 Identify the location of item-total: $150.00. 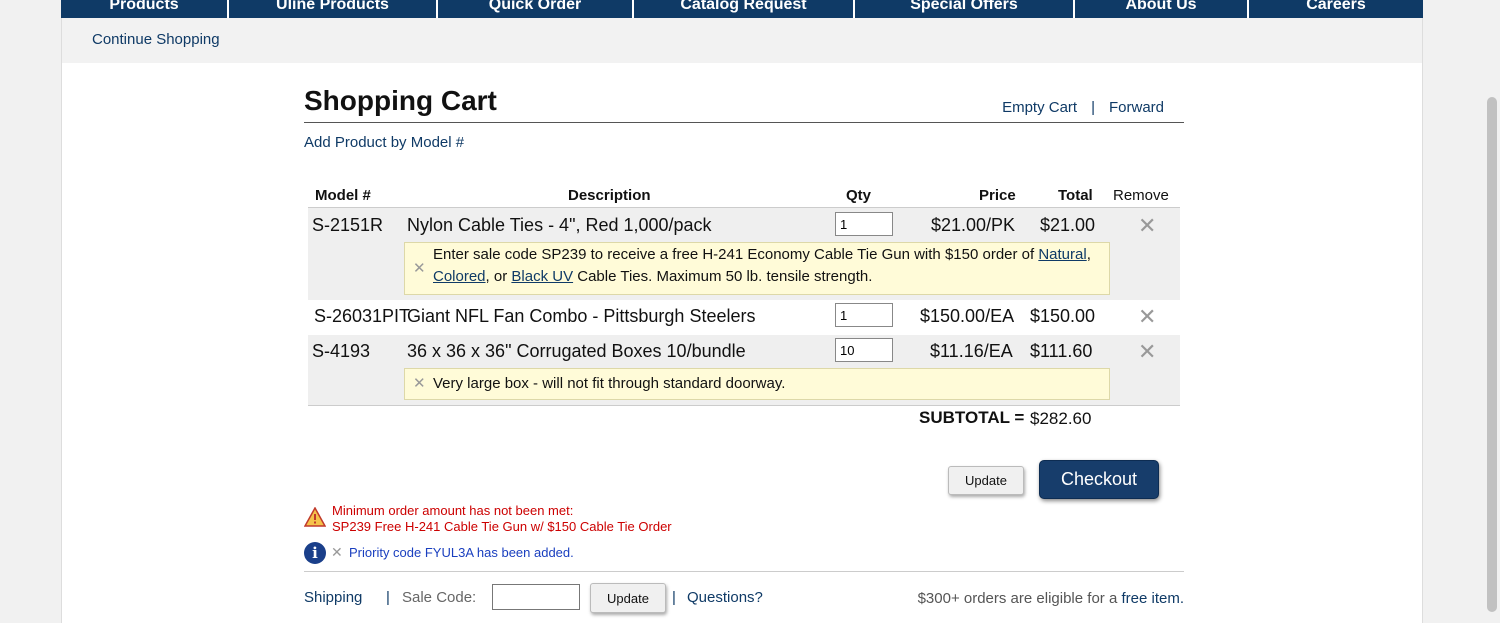
(1063, 316).